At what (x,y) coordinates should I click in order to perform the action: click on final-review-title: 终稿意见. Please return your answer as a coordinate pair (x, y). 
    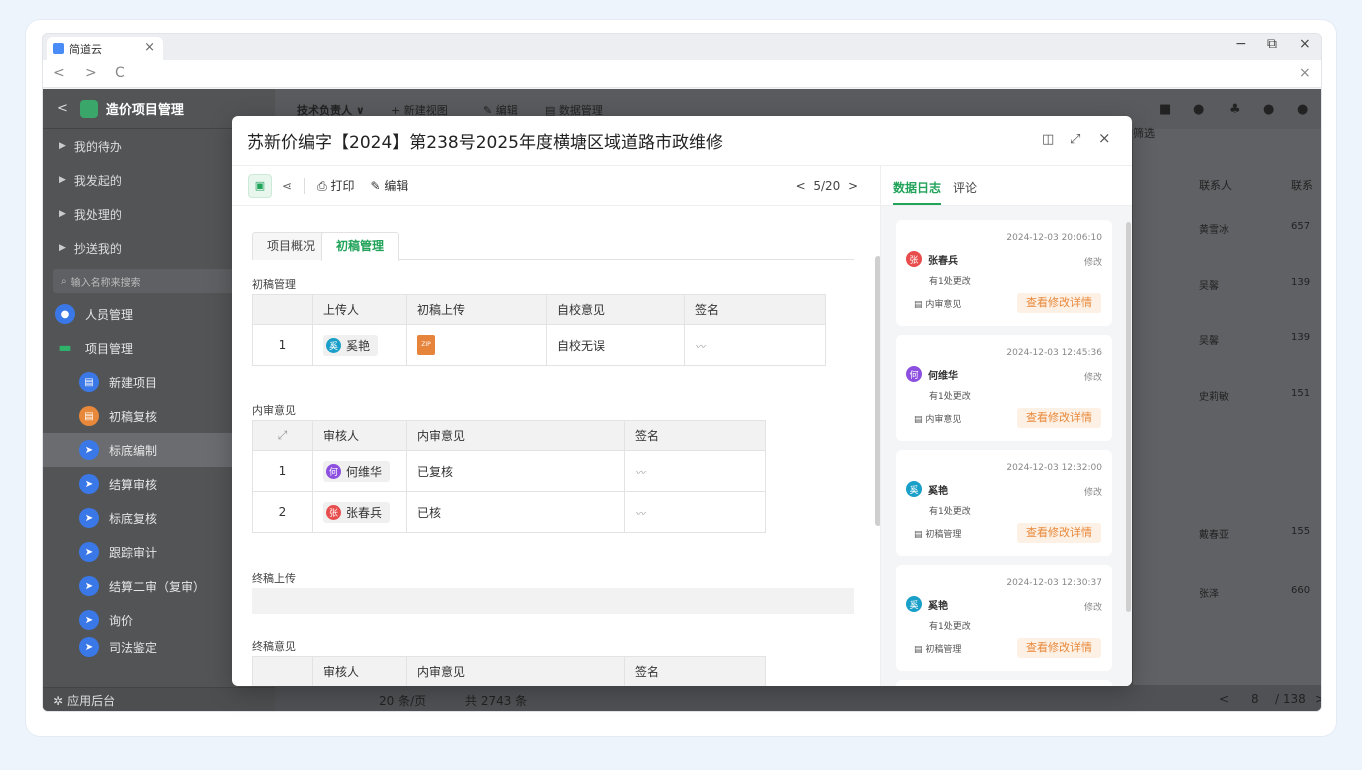
    Looking at the image, I should click on (274, 646).